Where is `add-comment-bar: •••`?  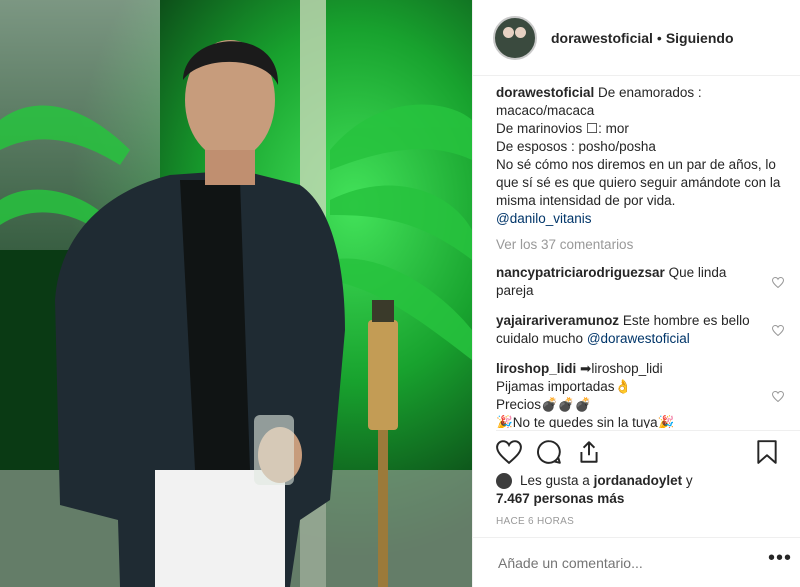
add-comment-bar: ••• is located at coordinates (636, 562).